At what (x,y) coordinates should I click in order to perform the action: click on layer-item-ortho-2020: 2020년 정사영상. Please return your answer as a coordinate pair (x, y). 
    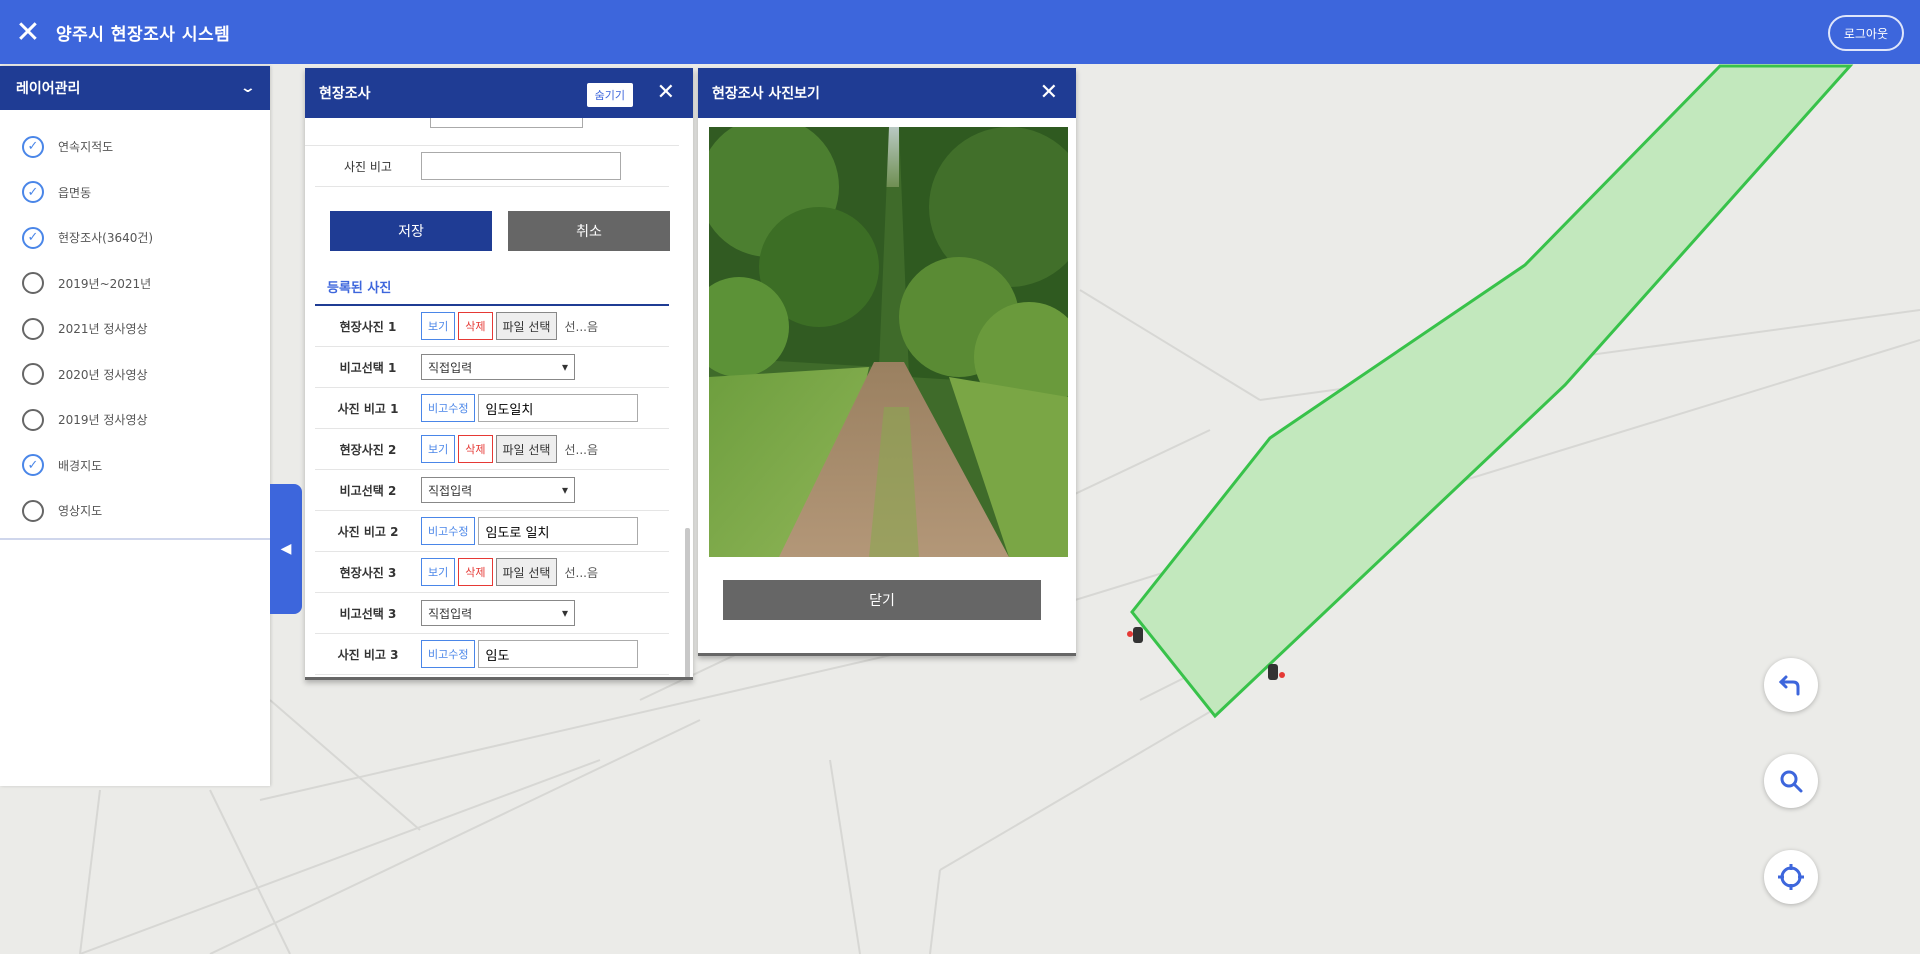
    Looking at the image, I should click on (135, 375).